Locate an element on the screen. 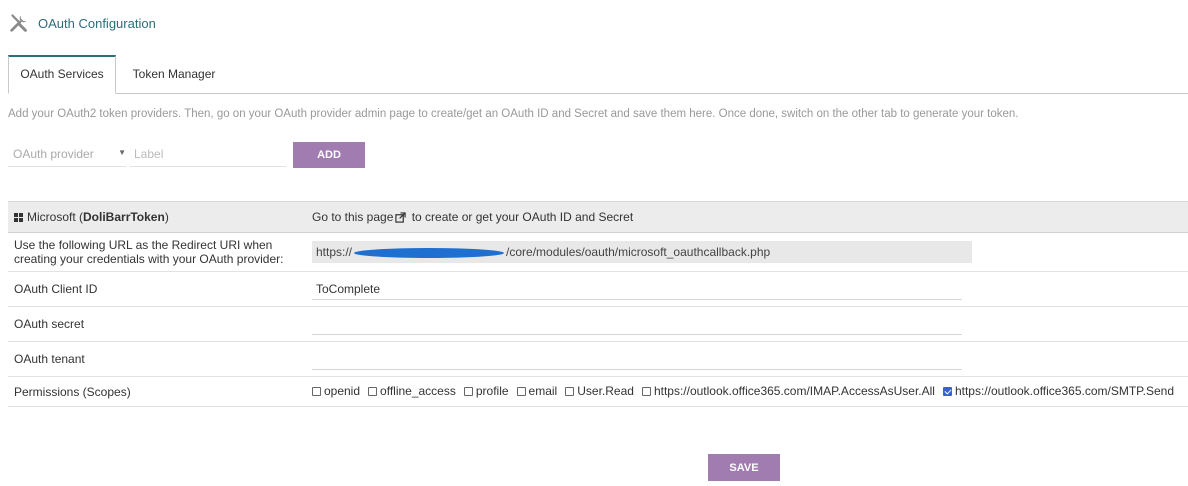  page-title: OAuth Configuration is located at coordinates (97, 23).